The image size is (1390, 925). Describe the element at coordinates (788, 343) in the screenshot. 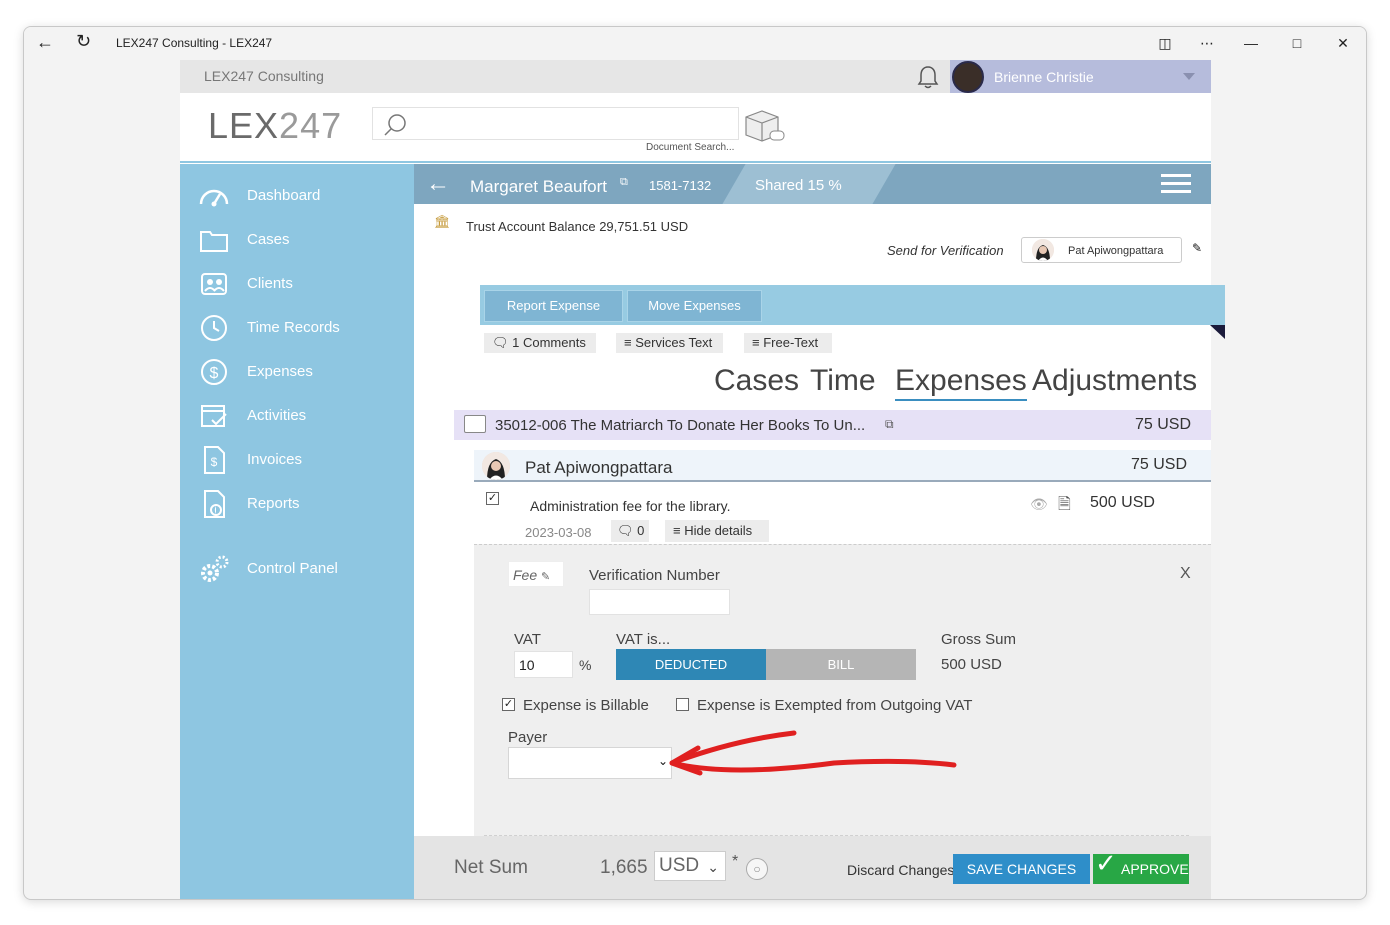

I see `free-text-chip: ≡ Free-Text` at that location.